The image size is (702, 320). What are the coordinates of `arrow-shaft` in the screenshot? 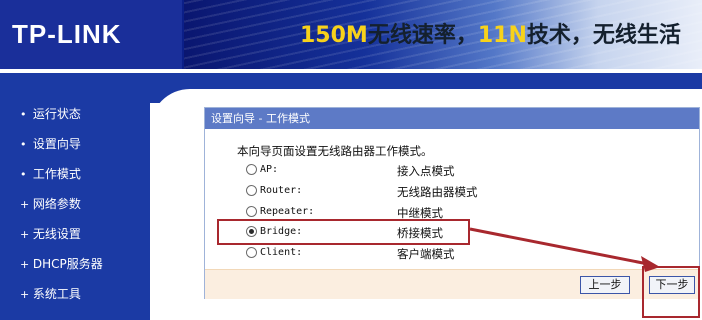 It's located at (559, 246).